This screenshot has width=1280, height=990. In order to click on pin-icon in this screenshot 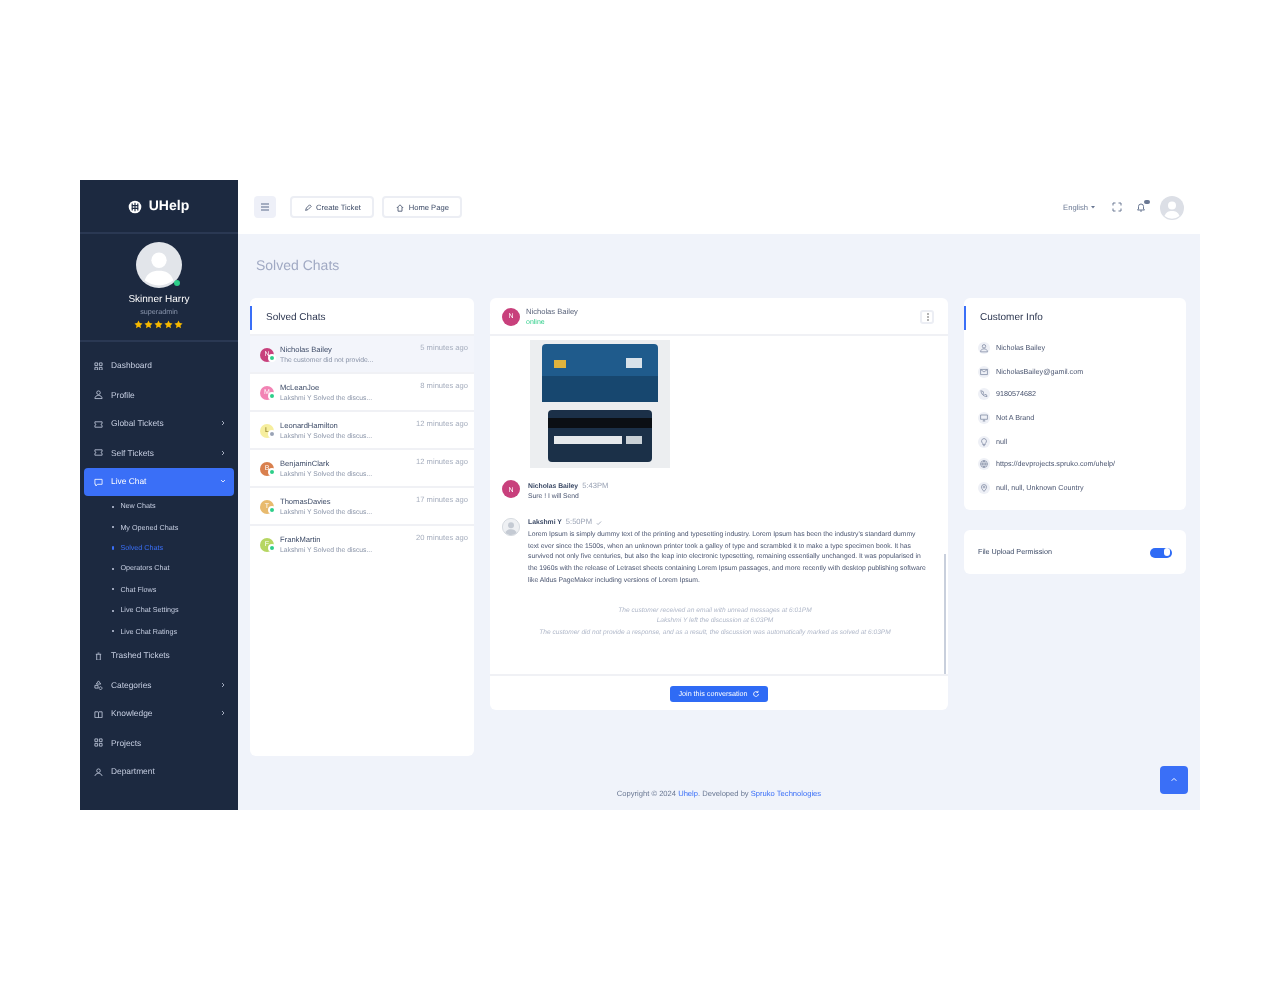, I will do `click(984, 487)`.